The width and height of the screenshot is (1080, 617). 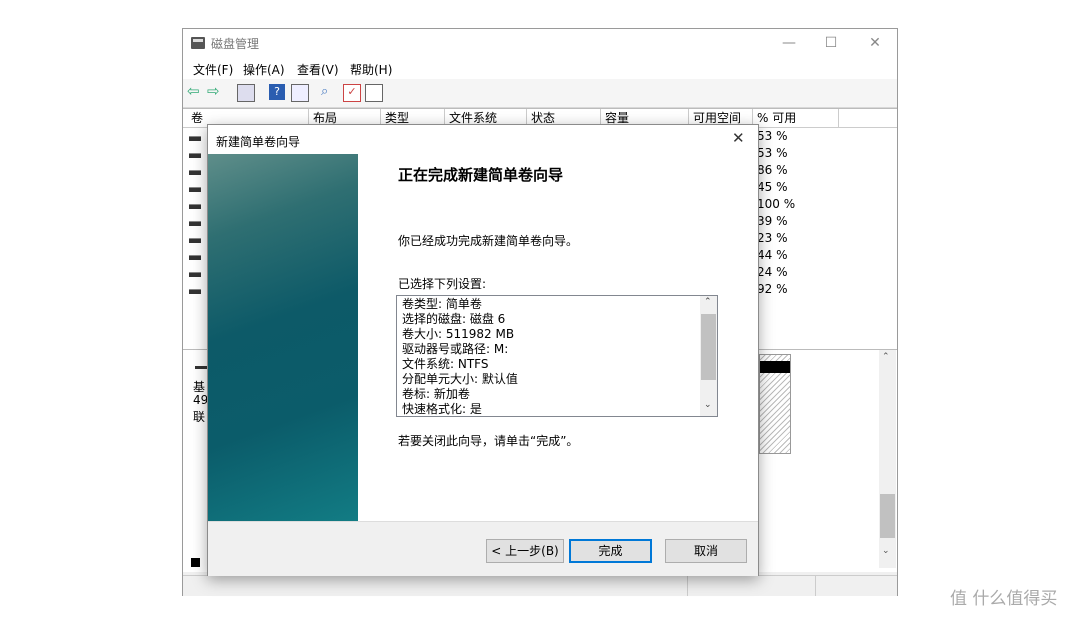 What do you see at coordinates (454, 319) in the screenshot?
I see `setting-disk: 选择的磁盘: 磁盘 6` at bounding box center [454, 319].